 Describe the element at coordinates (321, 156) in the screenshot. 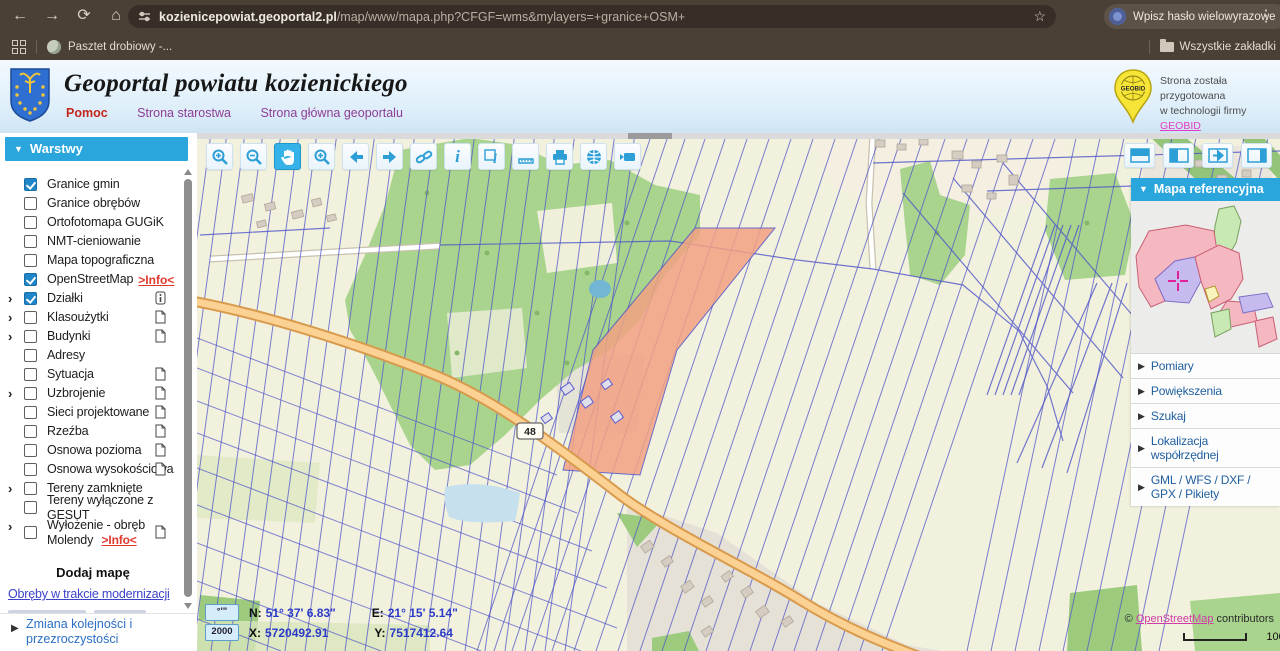

I see `zoom-window-button` at that location.